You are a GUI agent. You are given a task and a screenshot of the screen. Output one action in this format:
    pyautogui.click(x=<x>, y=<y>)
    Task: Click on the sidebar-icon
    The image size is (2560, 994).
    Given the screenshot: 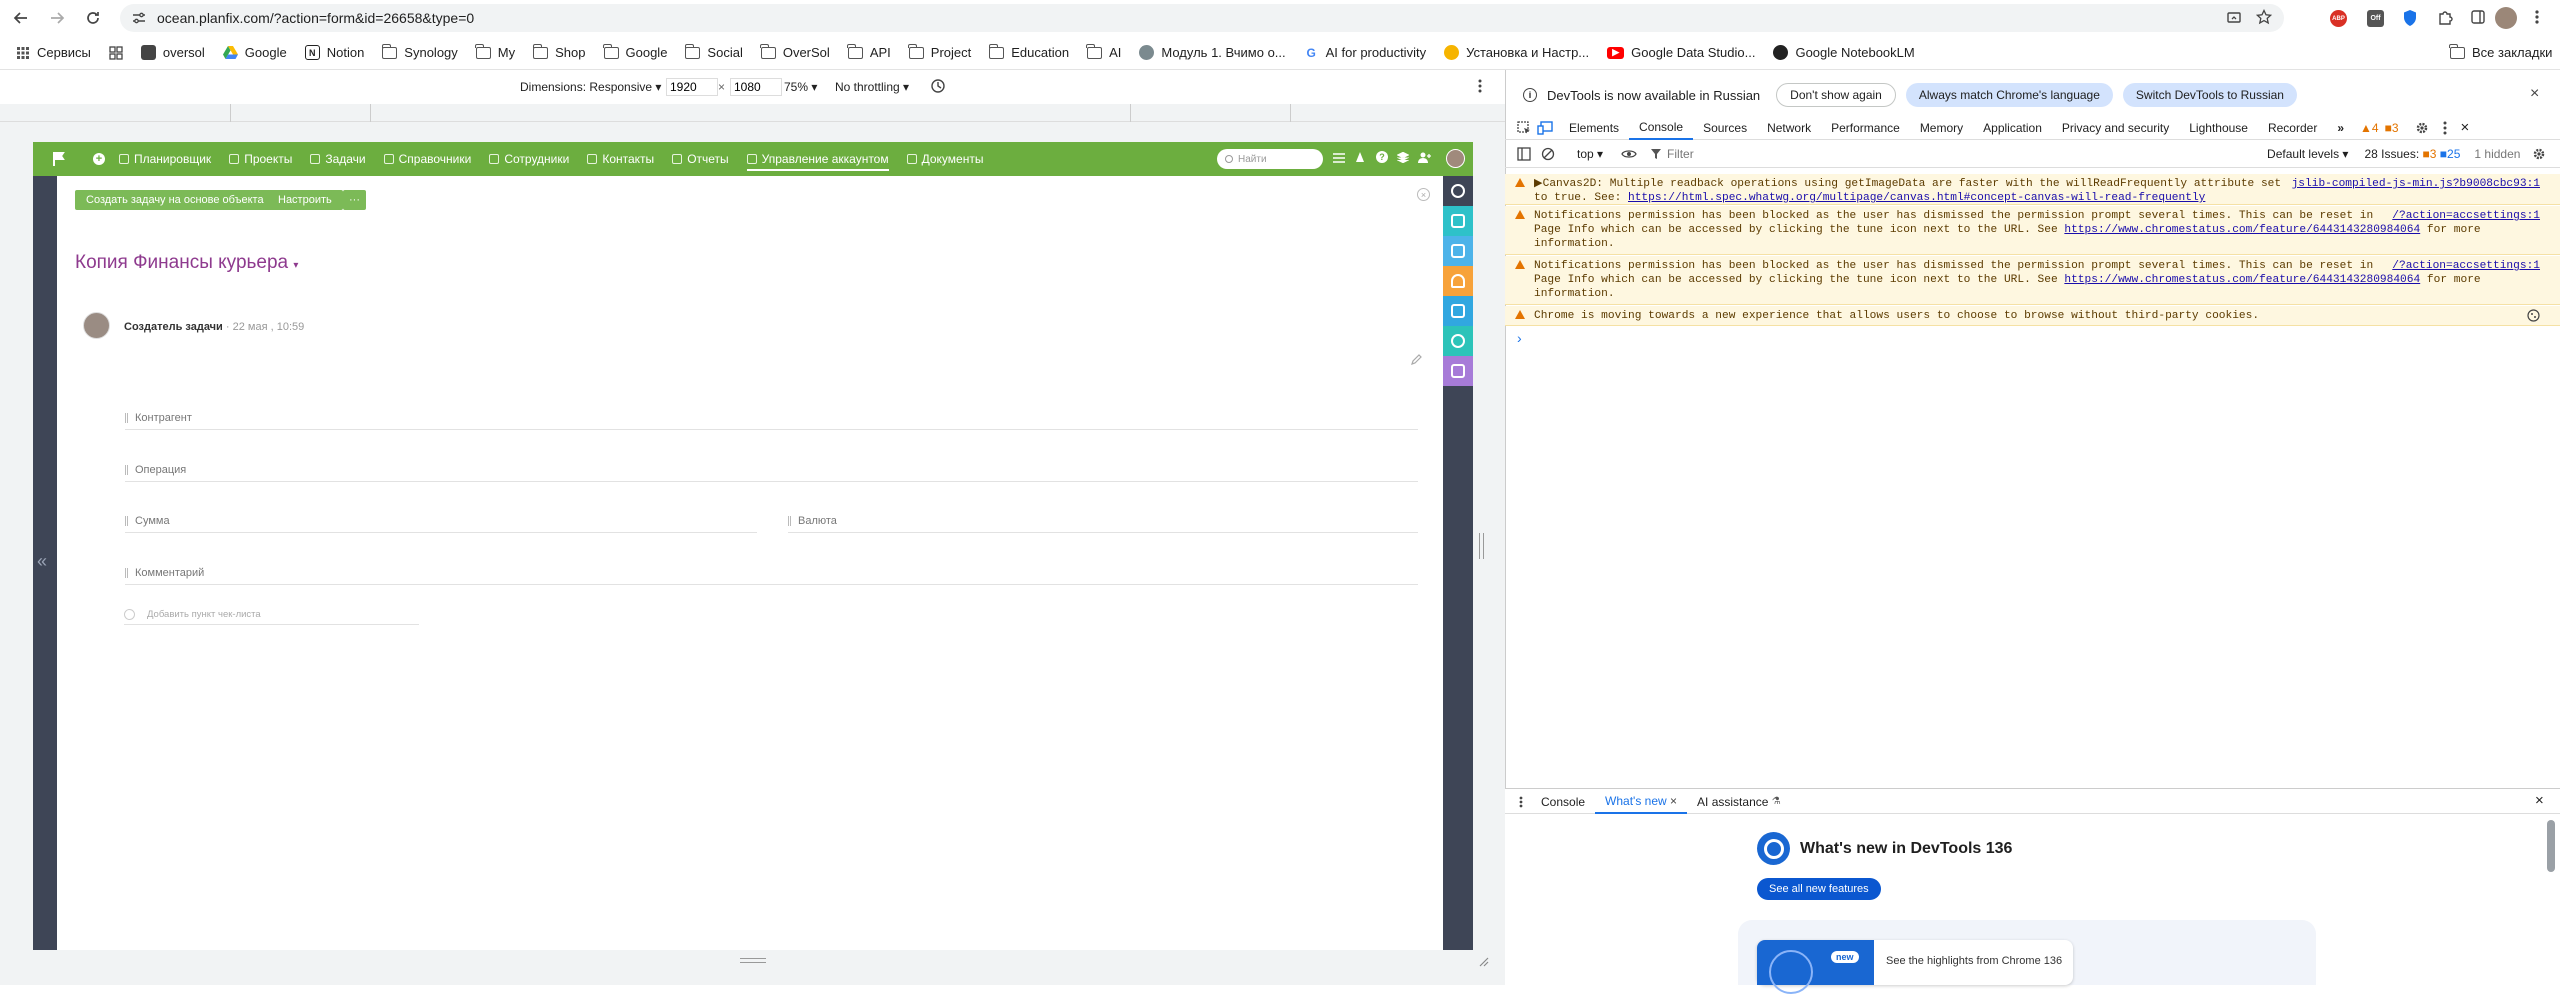 What is the action you would take?
    pyautogui.click(x=2478, y=17)
    